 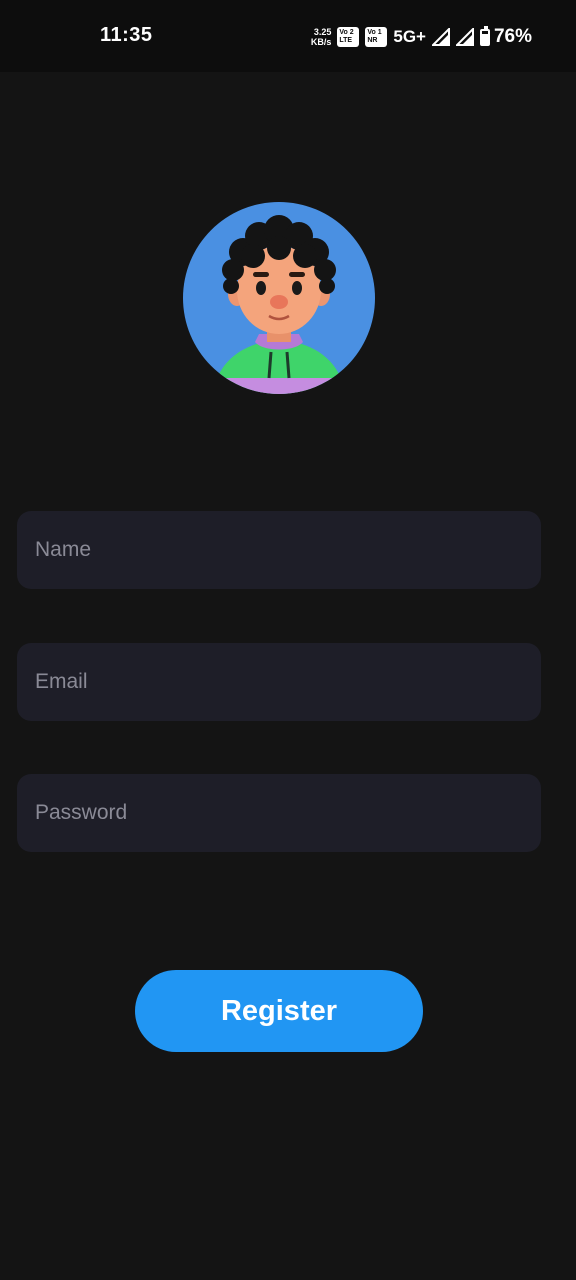 I want to click on status-time: 11:35, so click(x=126, y=35).